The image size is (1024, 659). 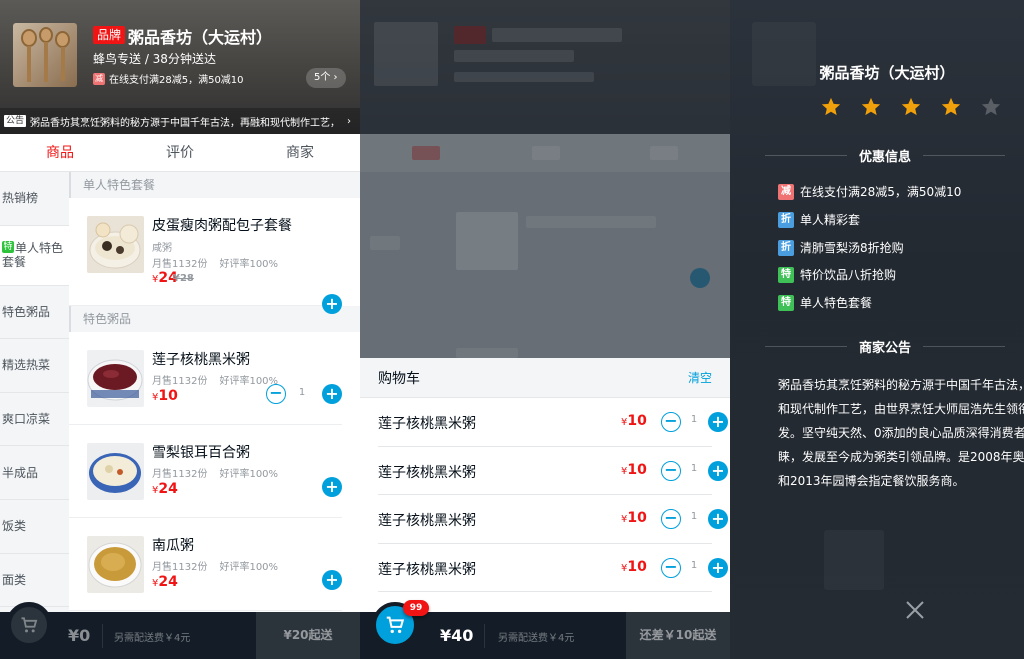 I want to click on cart-item: 莲子核桃黑米粥 ¥10 − 1 +, so click(x=553, y=471).